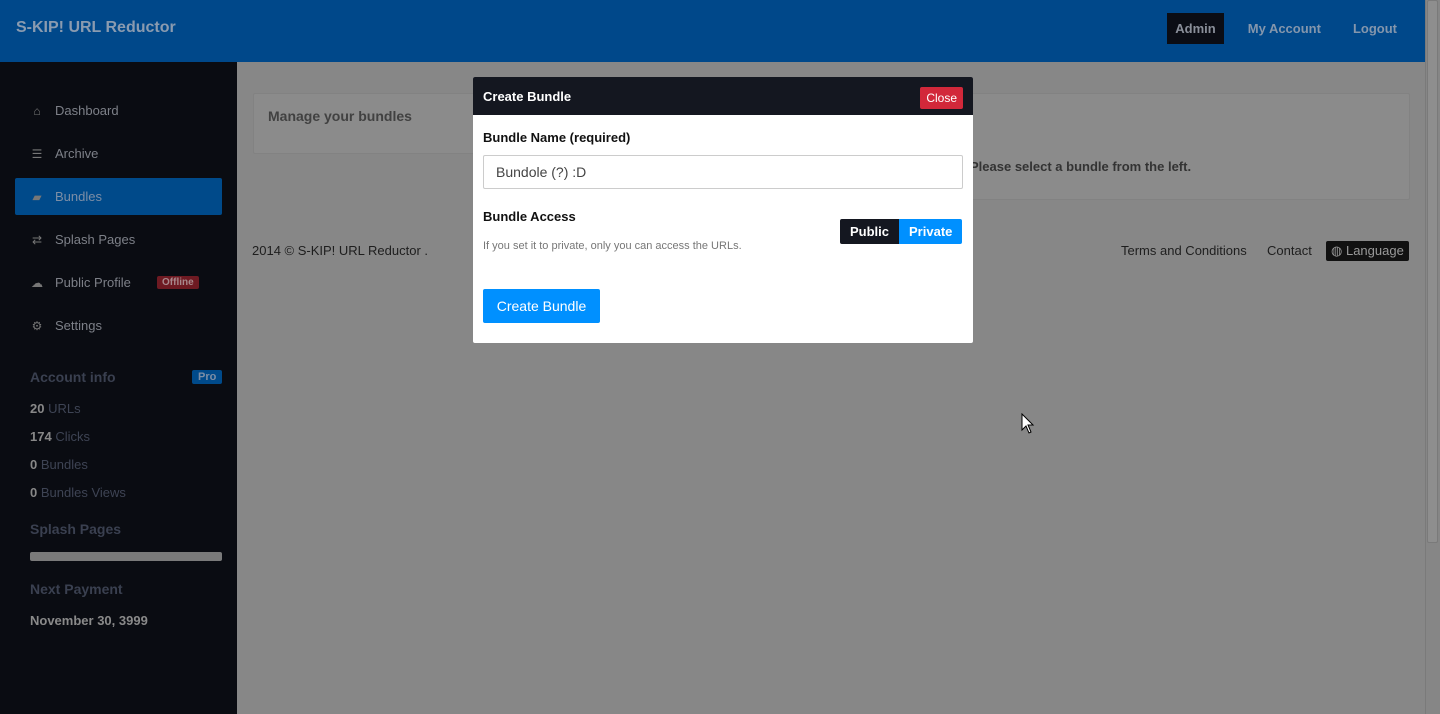 The image size is (1440, 714). Describe the element at coordinates (118, 196) in the screenshot. I see `sidebar-item-bundles: ▰ Bundles` at that location.